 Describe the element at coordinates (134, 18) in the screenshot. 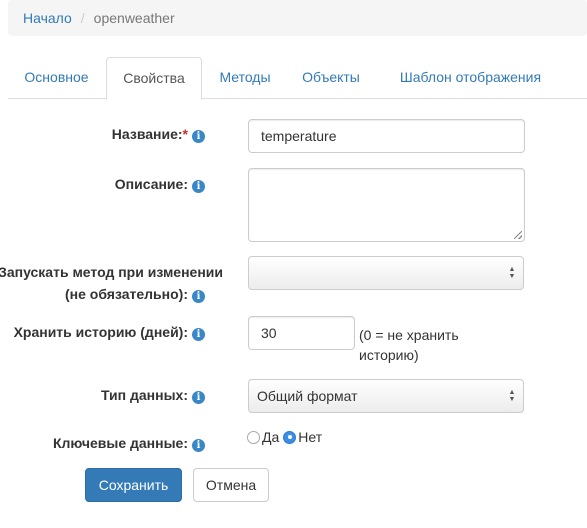

I see `breadcrumb-current: openweather` at that location.